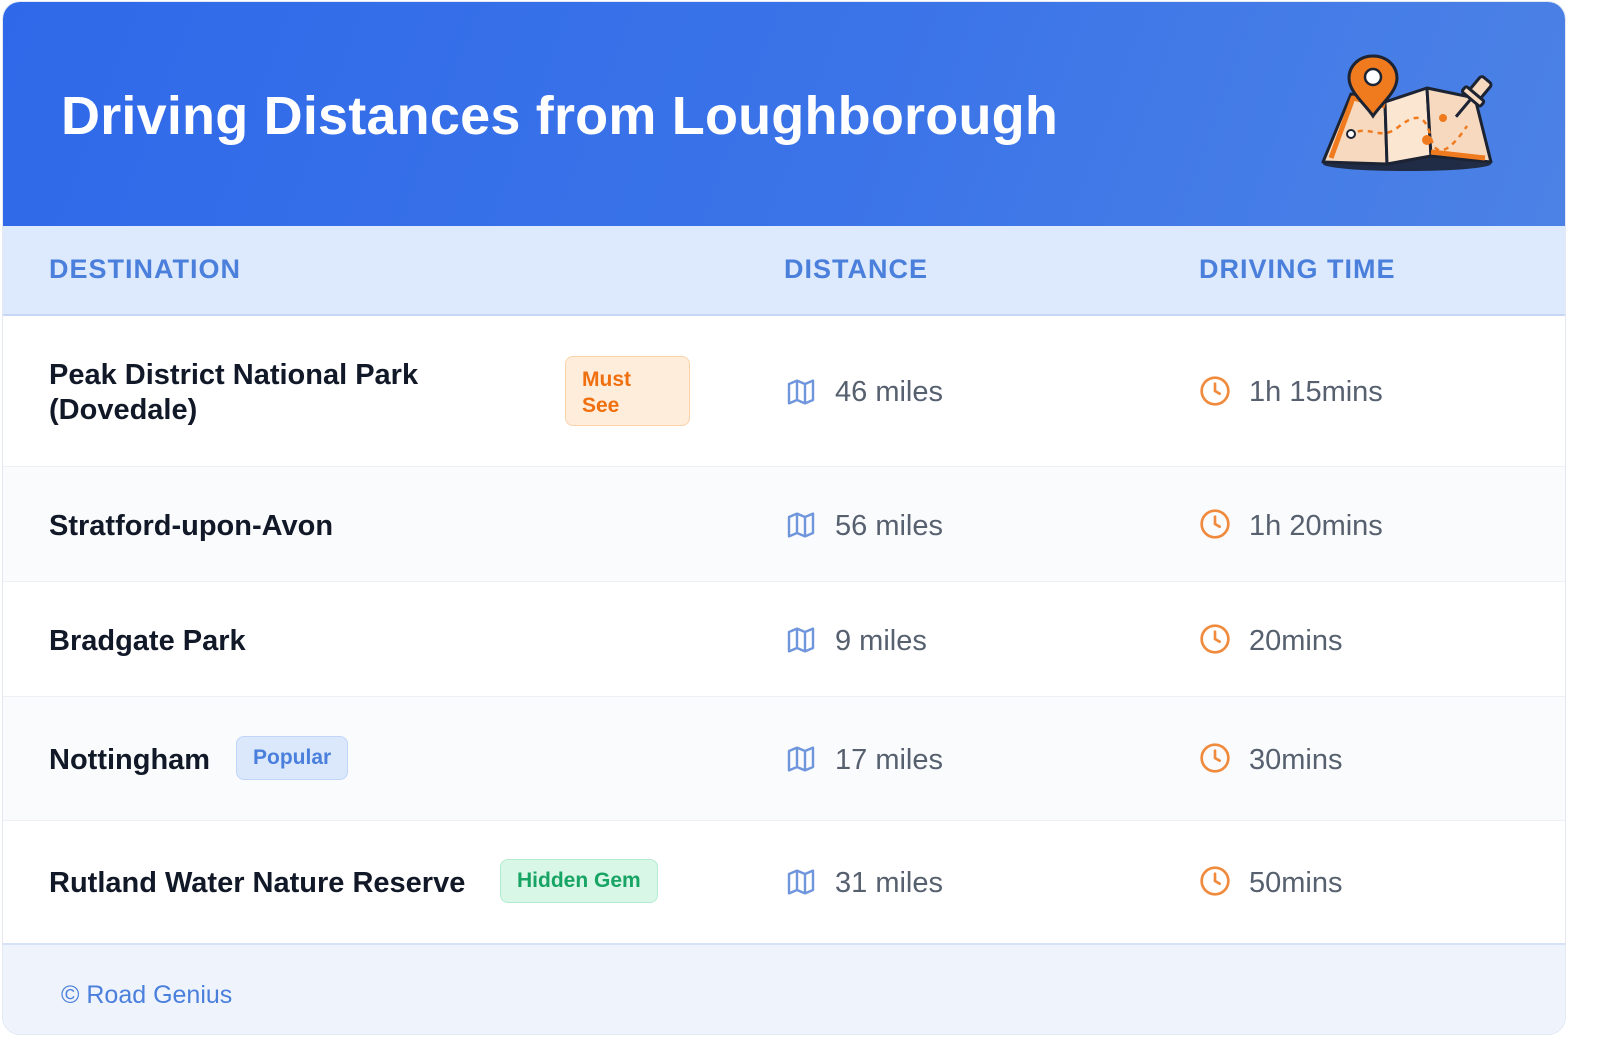 The image size is (1604, 1062). What do you see at coordinates (579, 881) in the screenshot?
I see `hidden-gem-badge: Hidden Gem` at bounding box center [579, 881].